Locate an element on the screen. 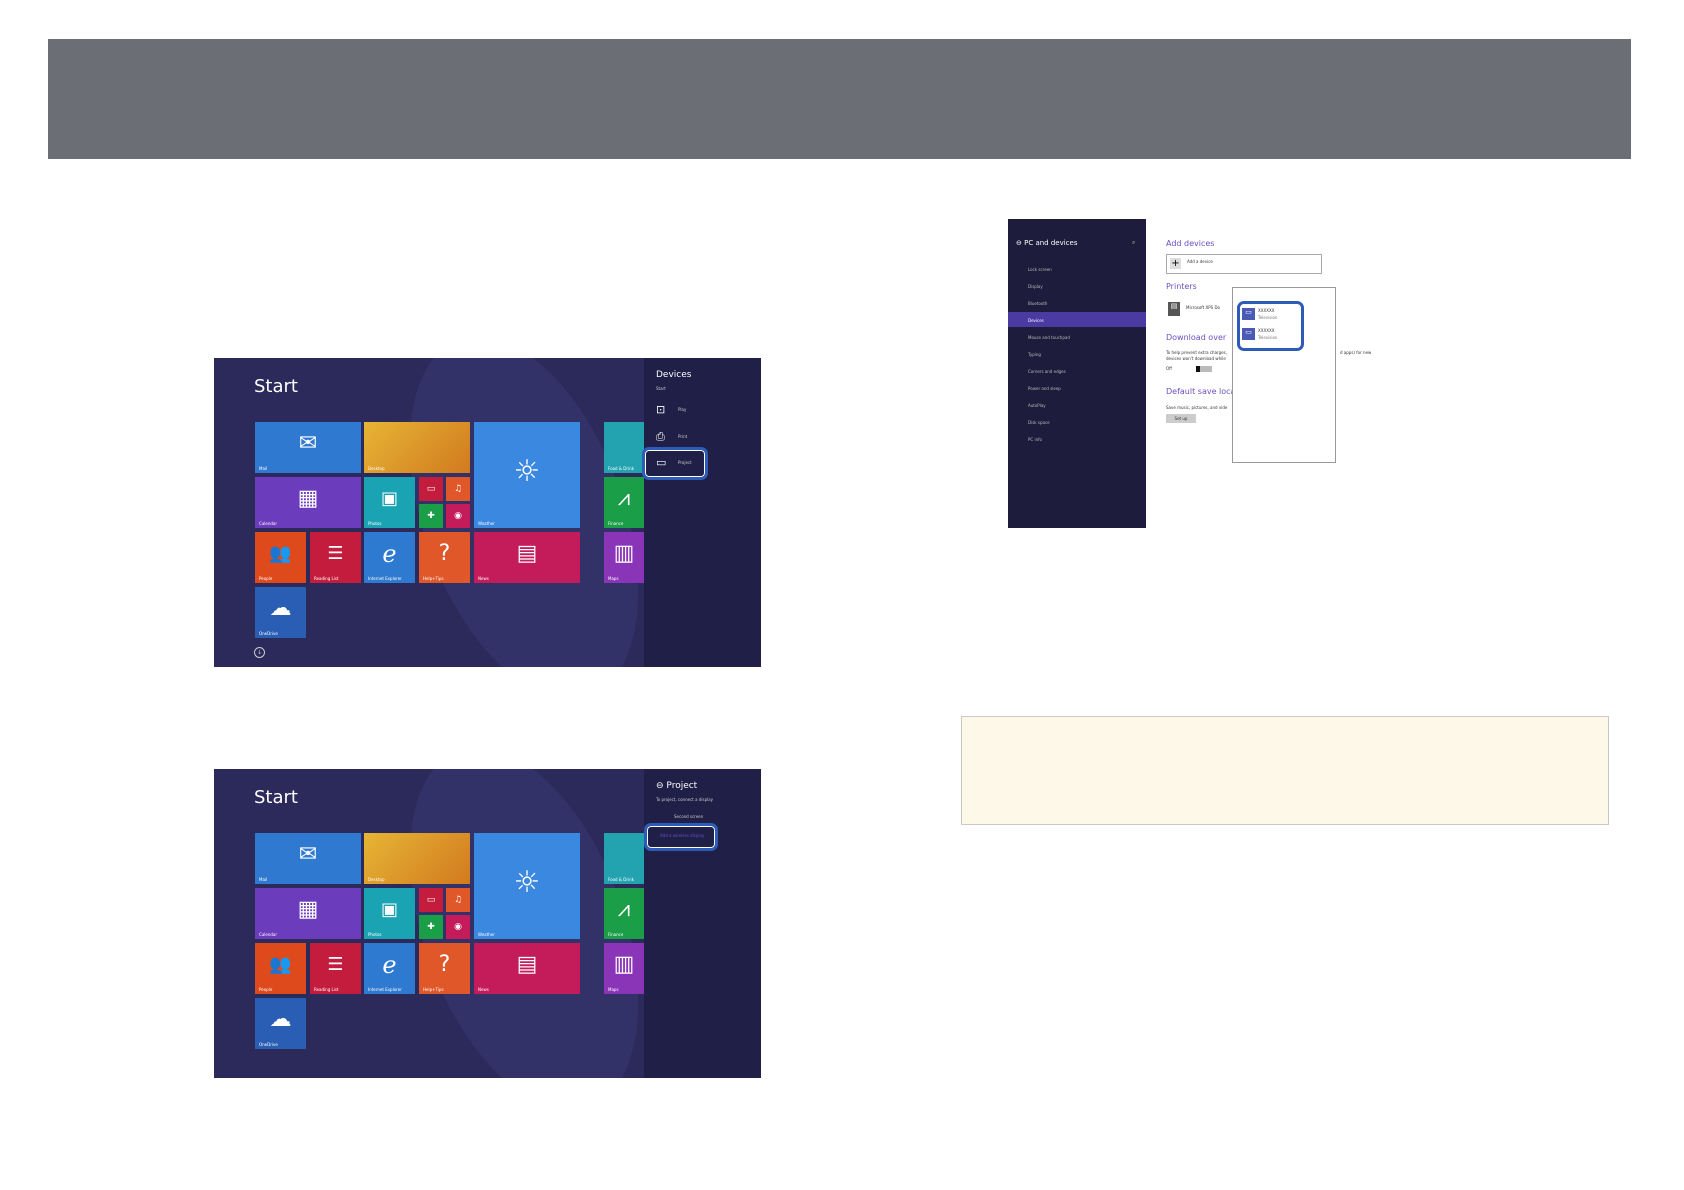 Image resolution: width=1684 pixels, height=1190 pixels. sidebar-item-mouse: Mouse and touchpad is located at coordinates (1049, 337).